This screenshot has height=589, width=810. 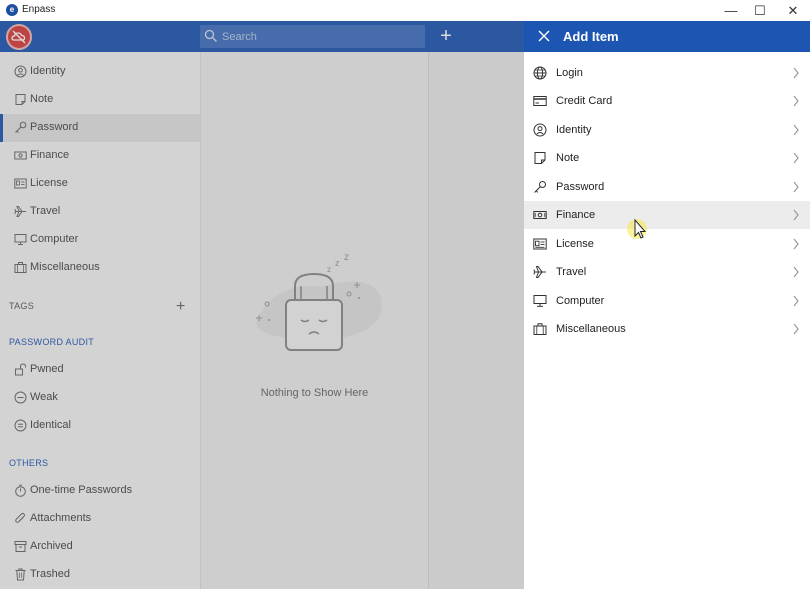 I want to click on sidebar-item-label: Note, so click(x=42, y=99).